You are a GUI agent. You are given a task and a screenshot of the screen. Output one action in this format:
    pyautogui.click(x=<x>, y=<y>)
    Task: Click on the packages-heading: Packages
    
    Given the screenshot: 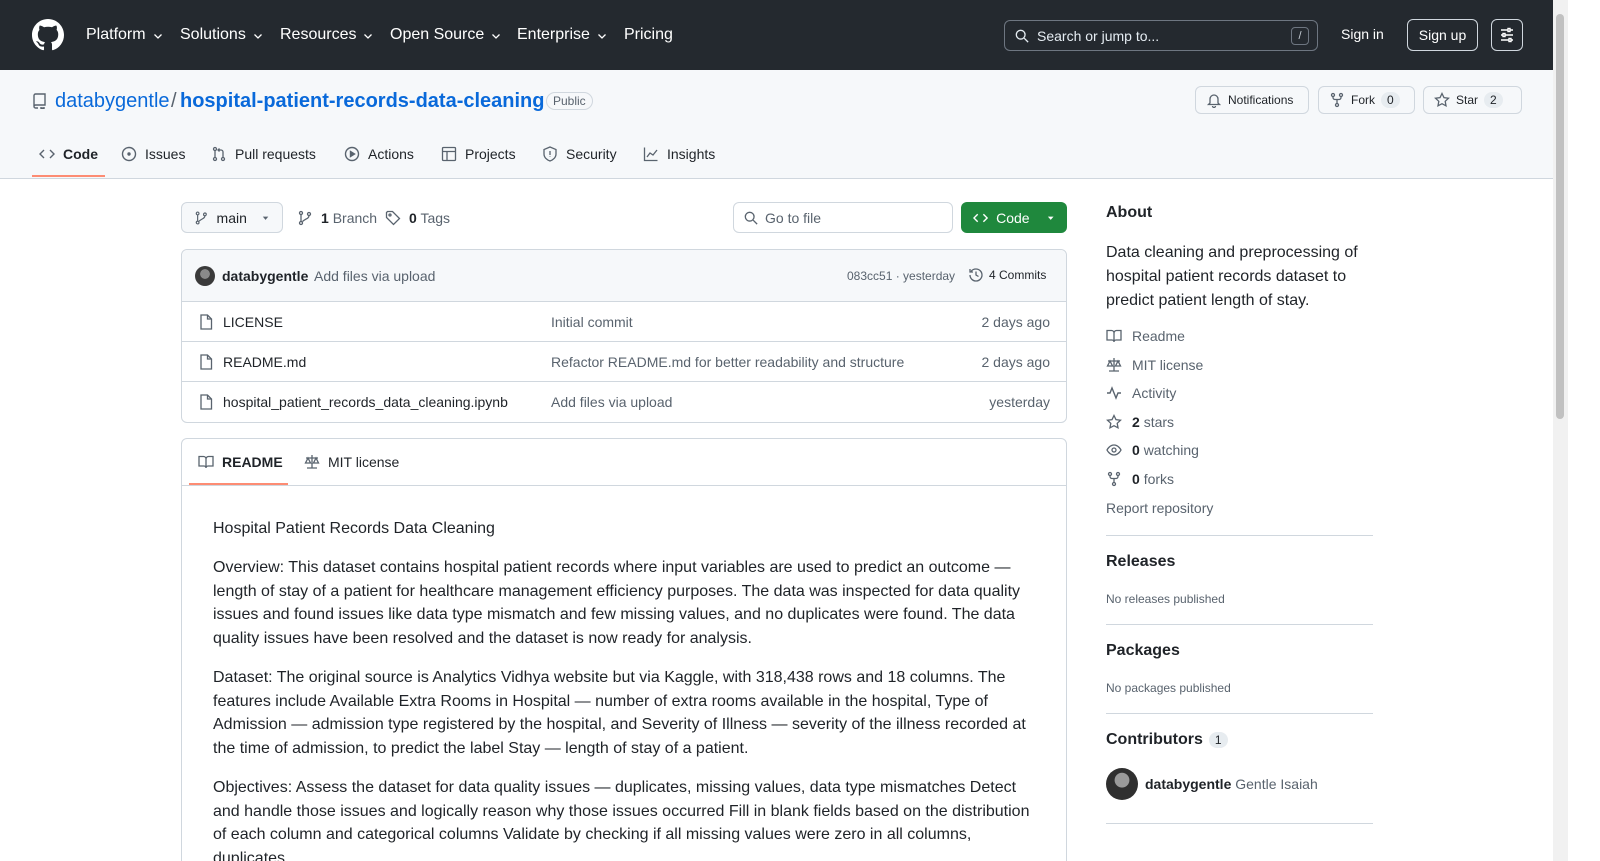 What is the action you would take?
    pyautogui.click(x=1143, y=651)
    